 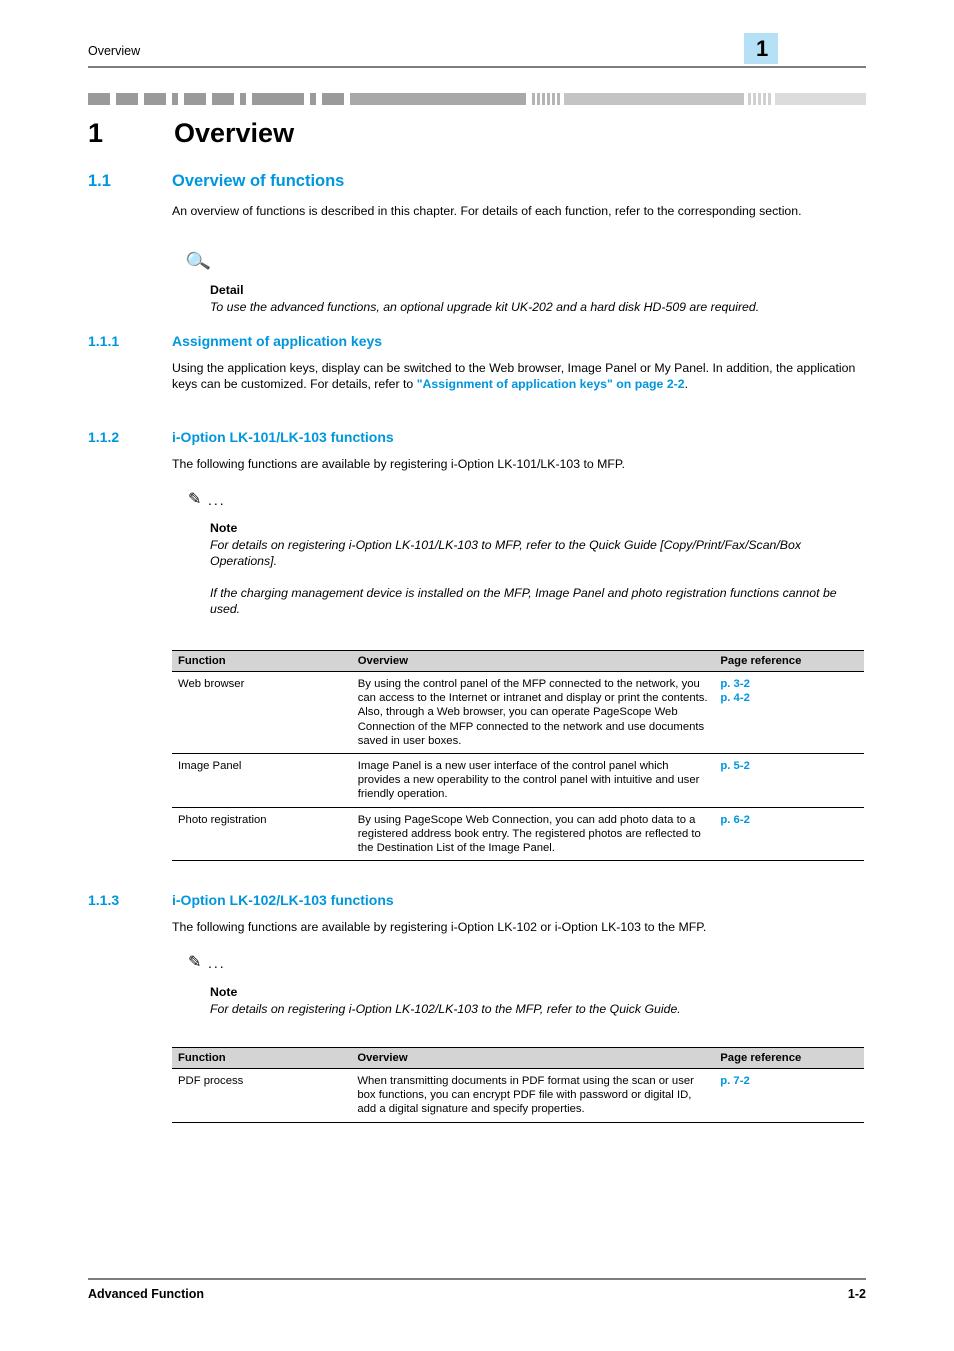 I want to click on section-1-1-2-title: i-Option LK-101/LK-103 functions, so click(x=283, y=437).